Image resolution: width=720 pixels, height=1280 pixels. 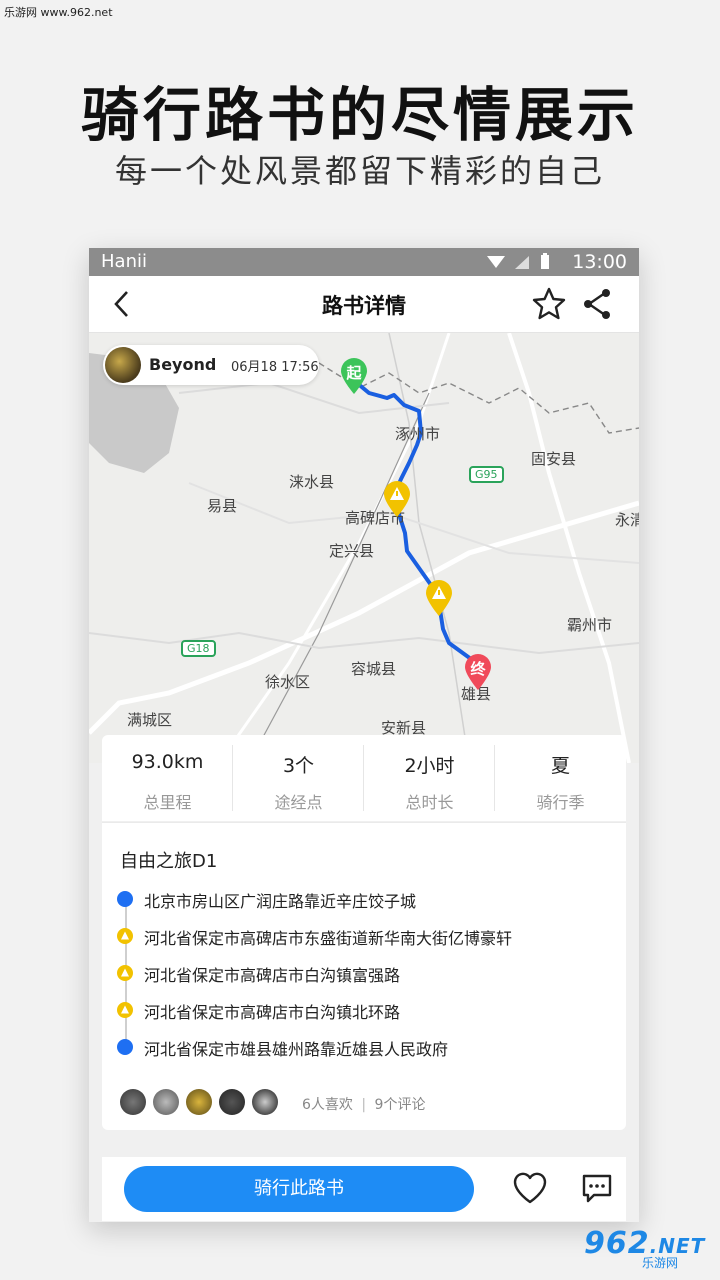 What do you see at coordinates (183, 364) in the screenshot?
I see `author-name: Beyond` at bounding box center [183, 364].